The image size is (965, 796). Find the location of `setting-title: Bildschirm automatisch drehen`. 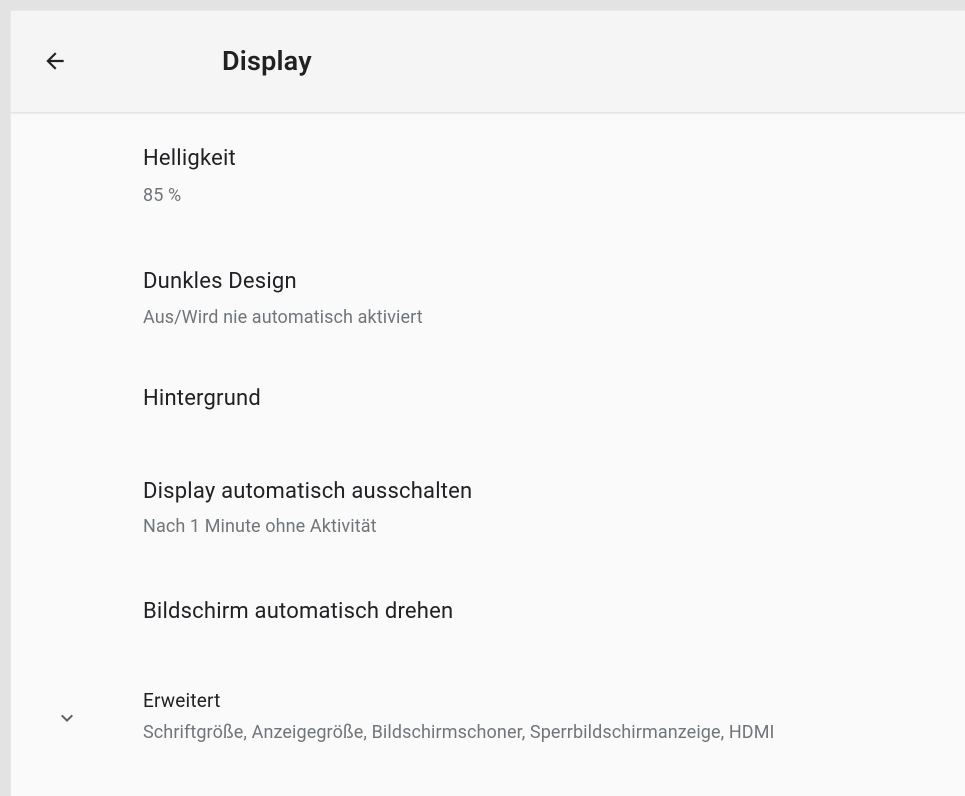

setting-title: Bildschirm automatisch drehen is located at coordinates (298, 611).